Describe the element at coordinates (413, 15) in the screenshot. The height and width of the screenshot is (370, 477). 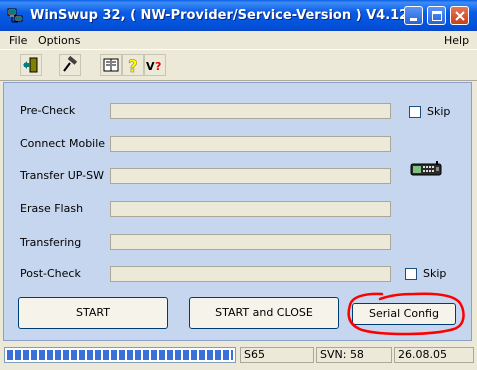
I see `minimize-button` at that location.